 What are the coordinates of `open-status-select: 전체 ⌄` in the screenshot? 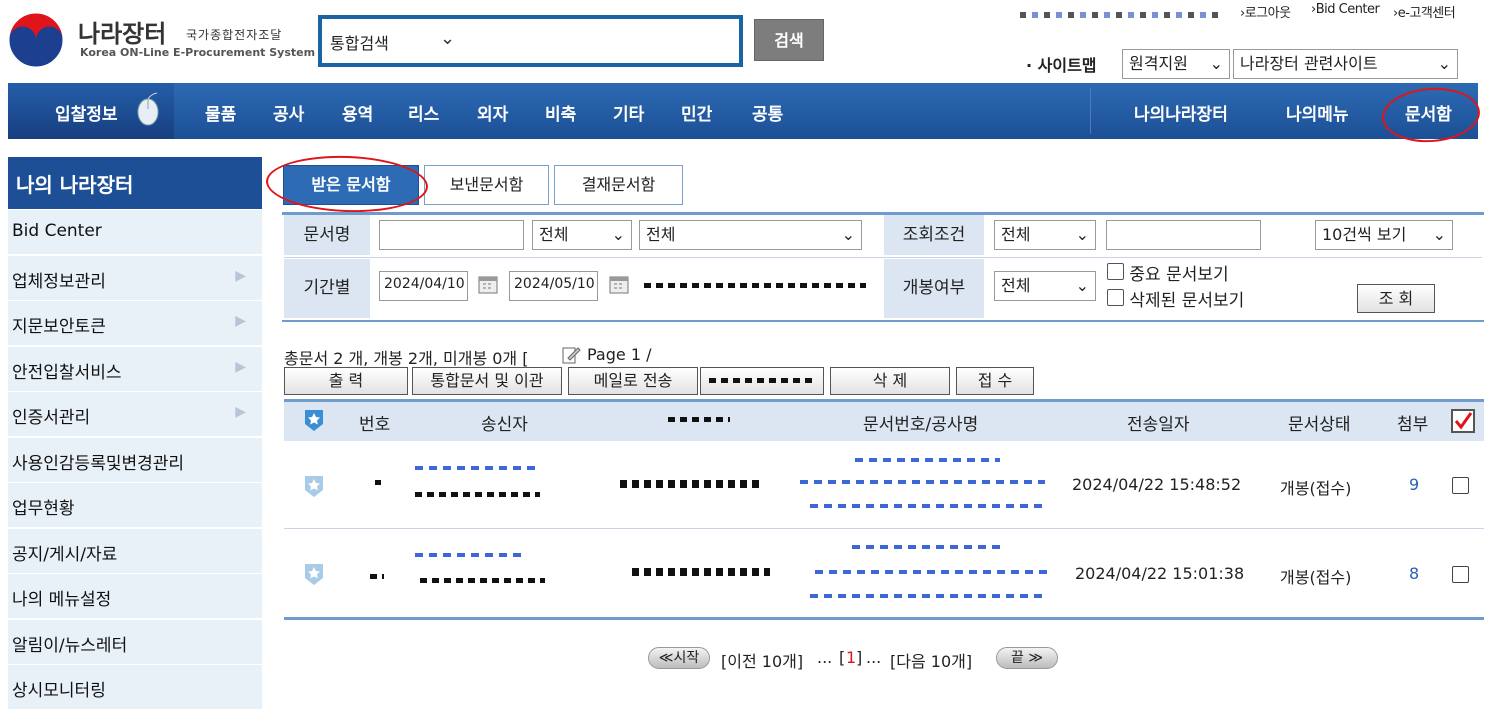 It's located at (1045, 286).